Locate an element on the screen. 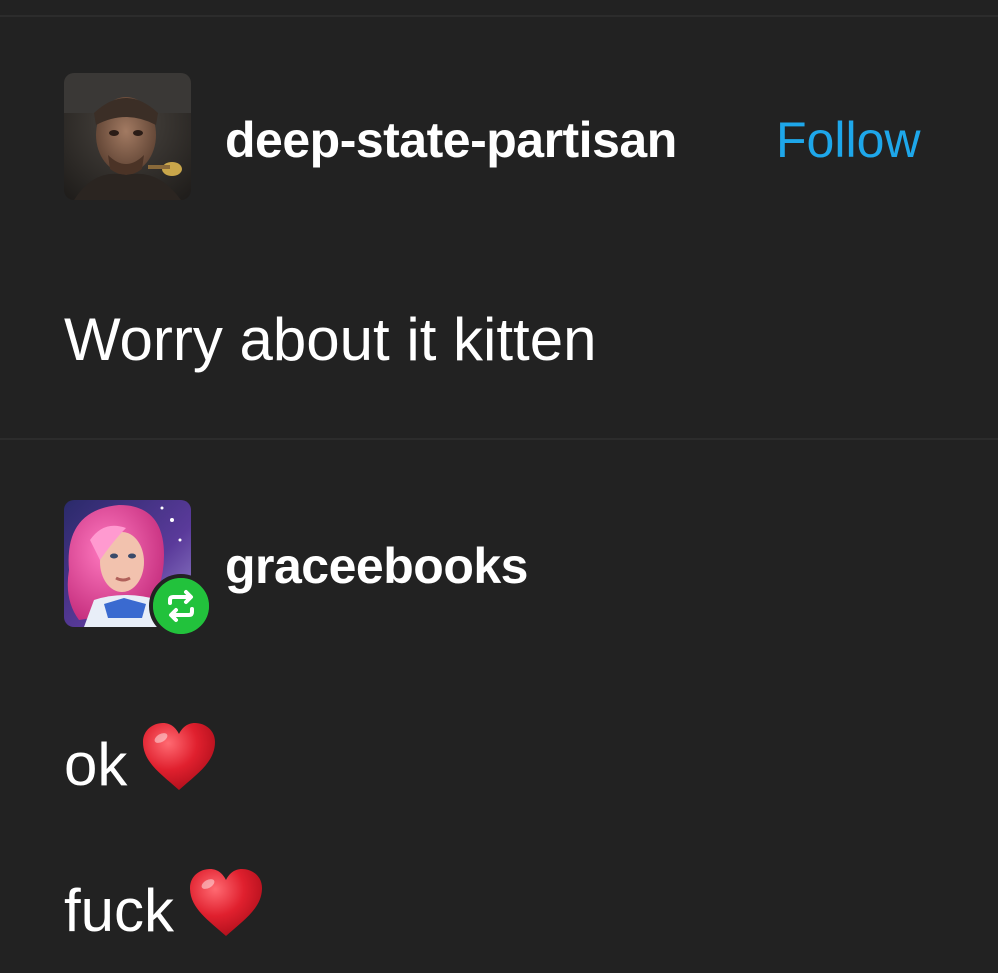  post-line-1: ok is located at coordinates (140, 764).